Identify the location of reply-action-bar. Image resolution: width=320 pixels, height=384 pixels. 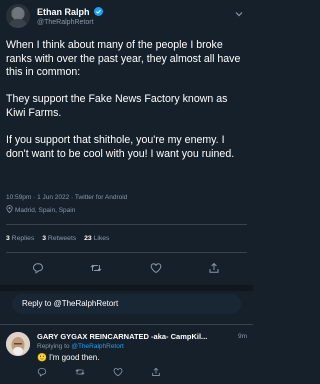
(127, 373).